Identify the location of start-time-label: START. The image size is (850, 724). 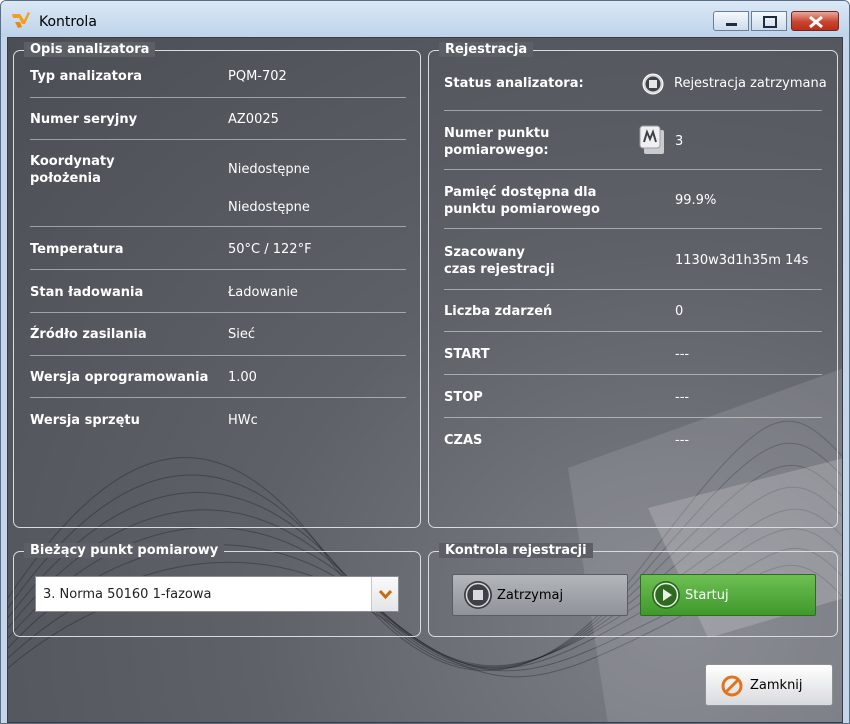
(467, 354).